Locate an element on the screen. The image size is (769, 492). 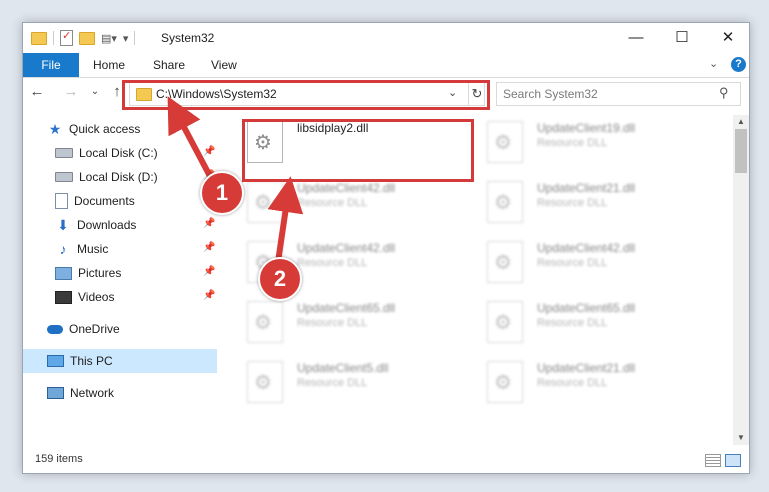
callout-badge-2: 2 is located at coordinates (280, 279).